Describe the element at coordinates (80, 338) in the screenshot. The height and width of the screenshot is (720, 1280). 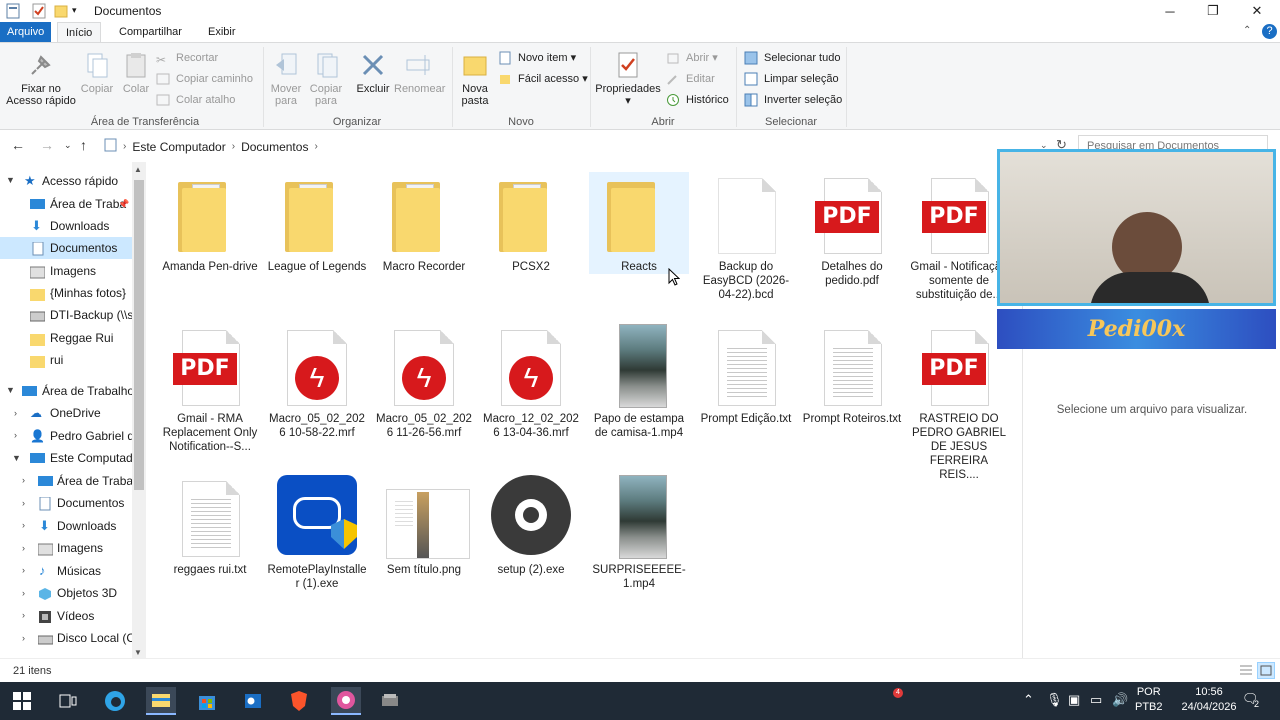
I see `nav-item-reggae-rui: Reggae Rui` at that location.